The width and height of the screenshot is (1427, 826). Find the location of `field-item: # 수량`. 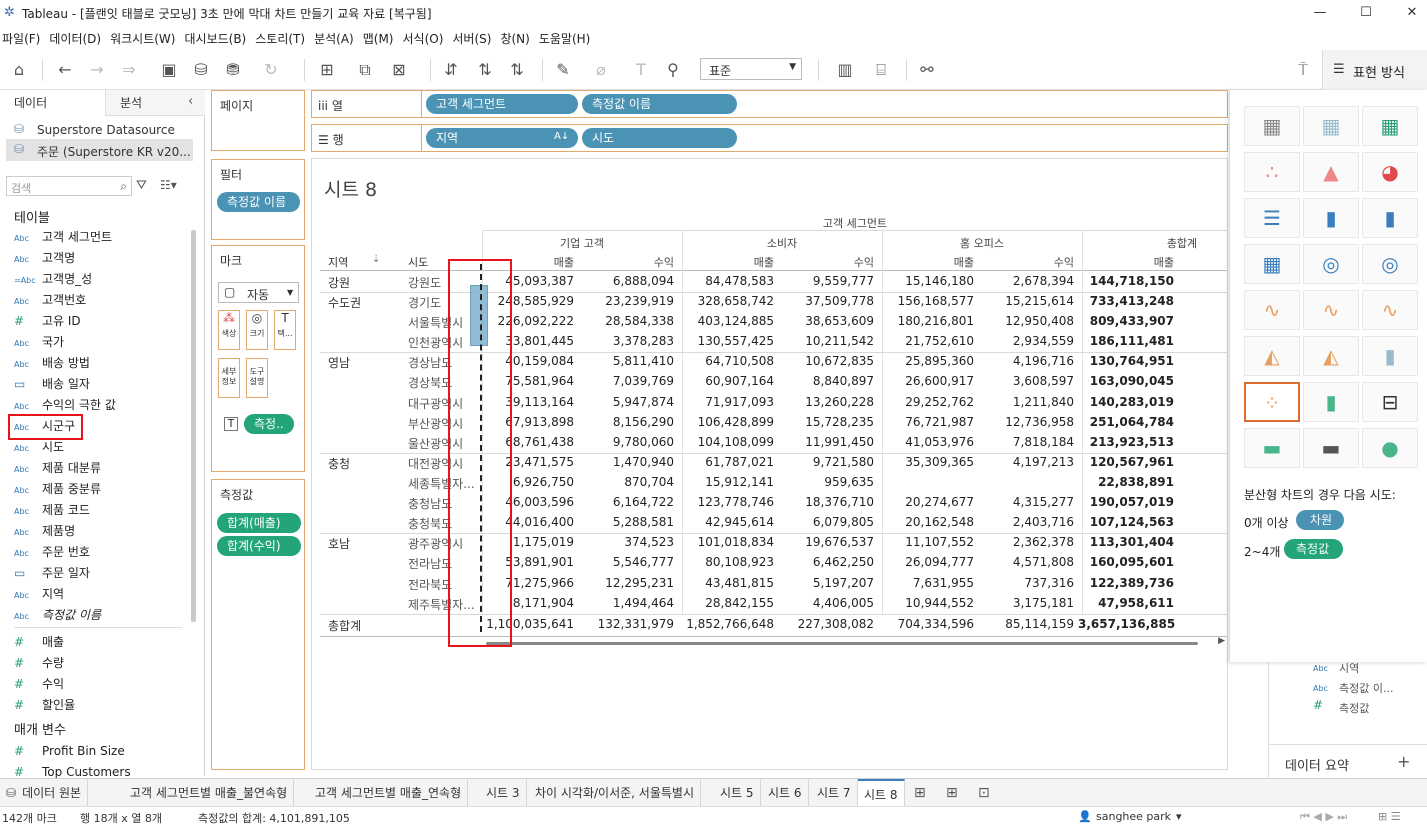

field-item: # 수량 is located at coordinates (39, 663).